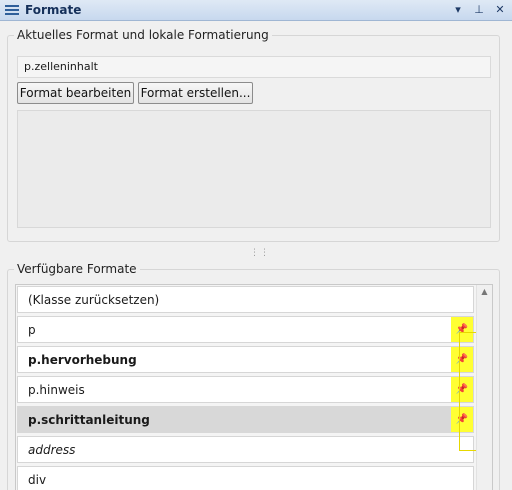 Image resolution: width=512 pixels, height=490 pixels. Describe the element at coordinates (245, 299) in the screenshot. I see `format-list-item: (Klasse zurücksetzen)` at that location.